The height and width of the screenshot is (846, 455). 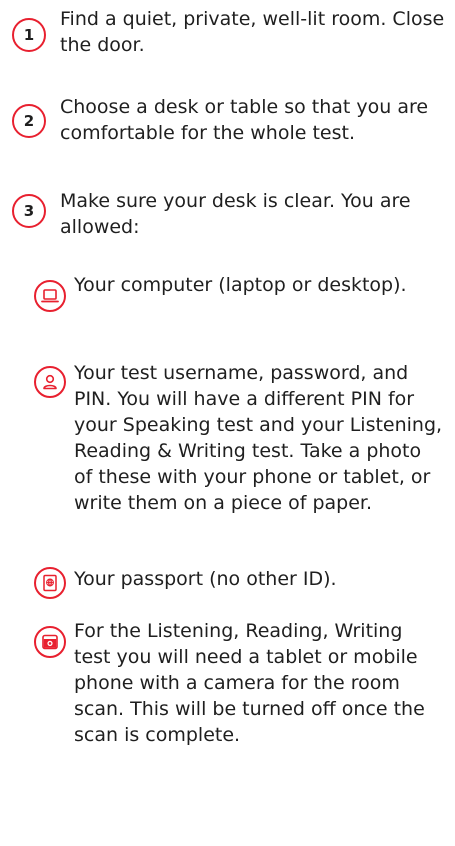 What do you see at coordinates (29, 121) in the screenshot?
I see `step-number-badge: 2` at bounding box center [29, 121].